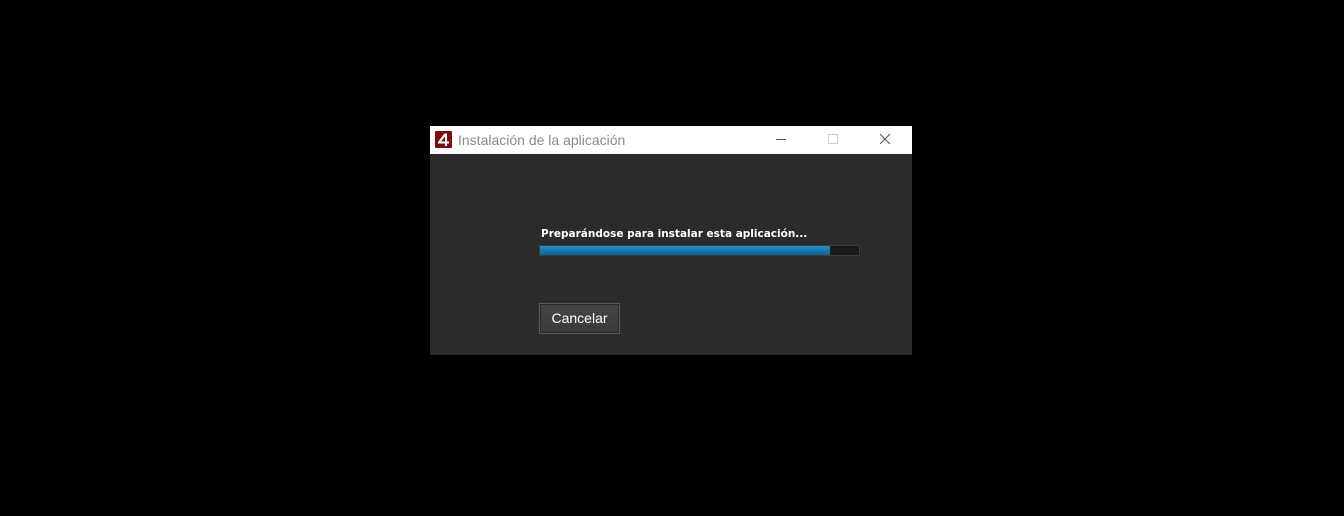 The image size is (1344, 516). I want to click on minimize-icon, so click(781, 139).